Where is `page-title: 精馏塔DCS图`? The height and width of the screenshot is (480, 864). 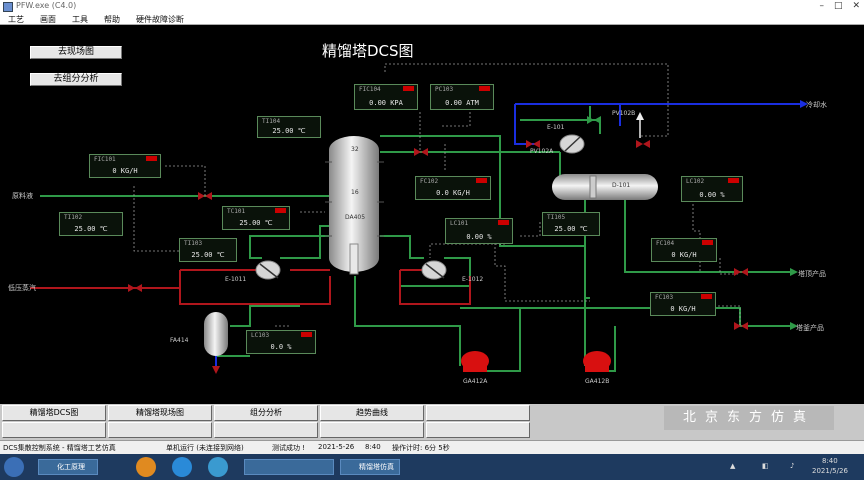
page-title: 精馏塔DCS图 is located at coordinates (368, 51).